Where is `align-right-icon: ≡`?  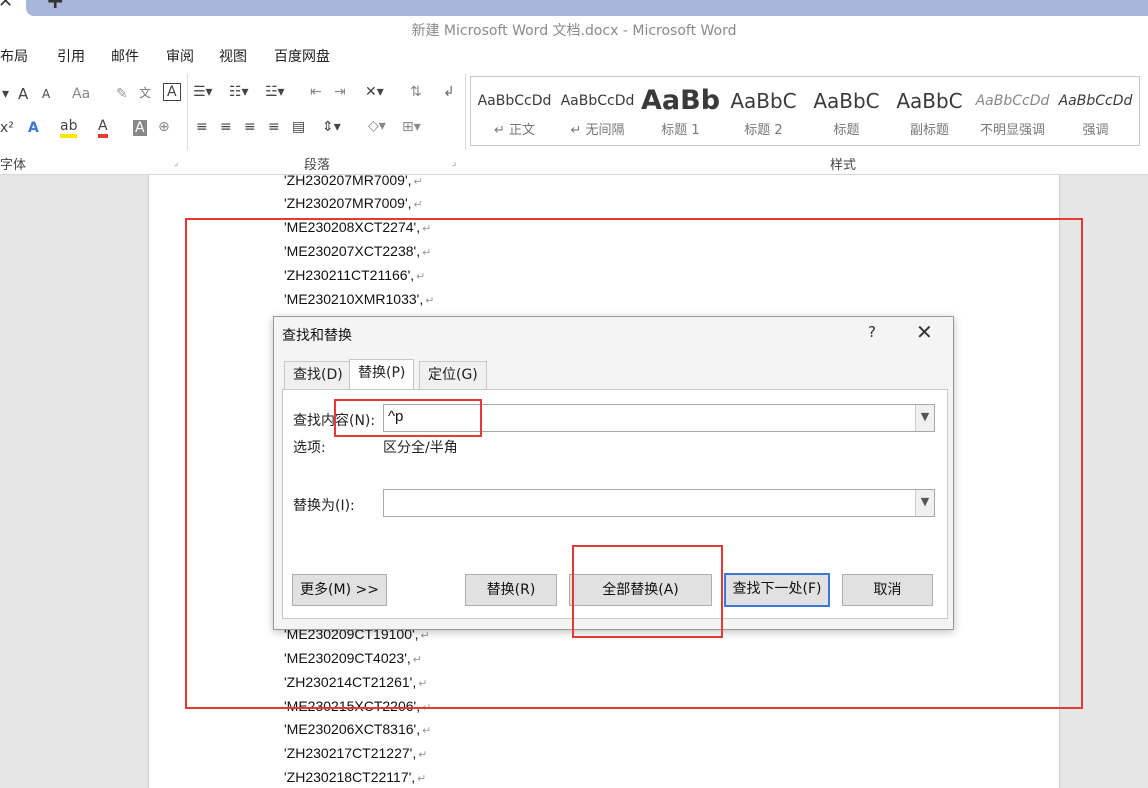
align-right-icon: ≡ is located at coordinates (250, 127).